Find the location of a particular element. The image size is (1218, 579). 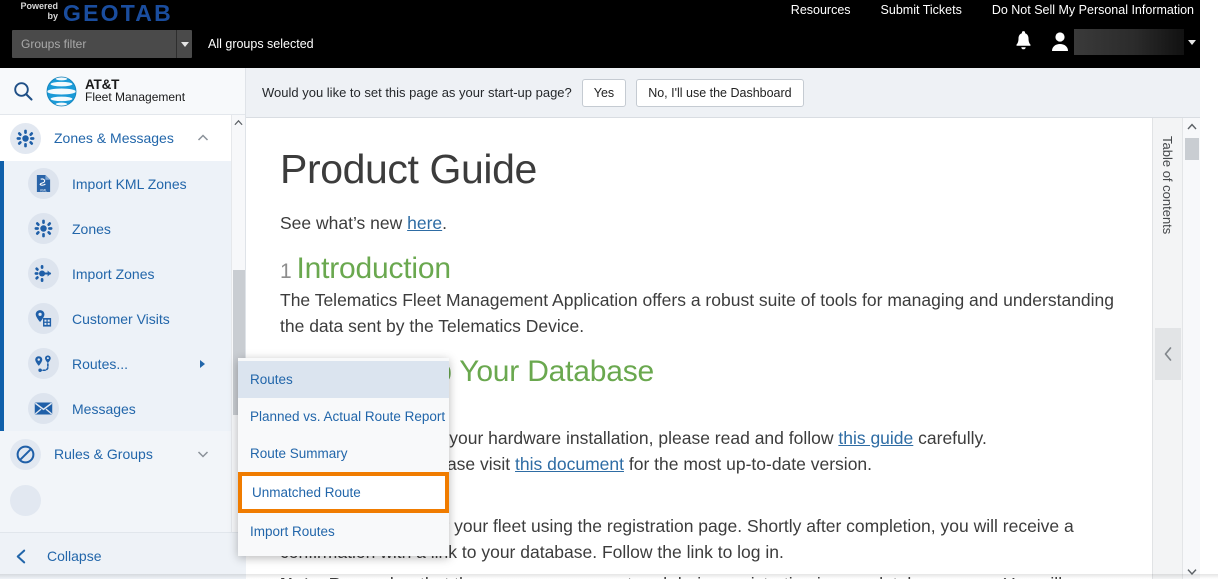

zone-gear-icon is located at coordinates (43, 228).